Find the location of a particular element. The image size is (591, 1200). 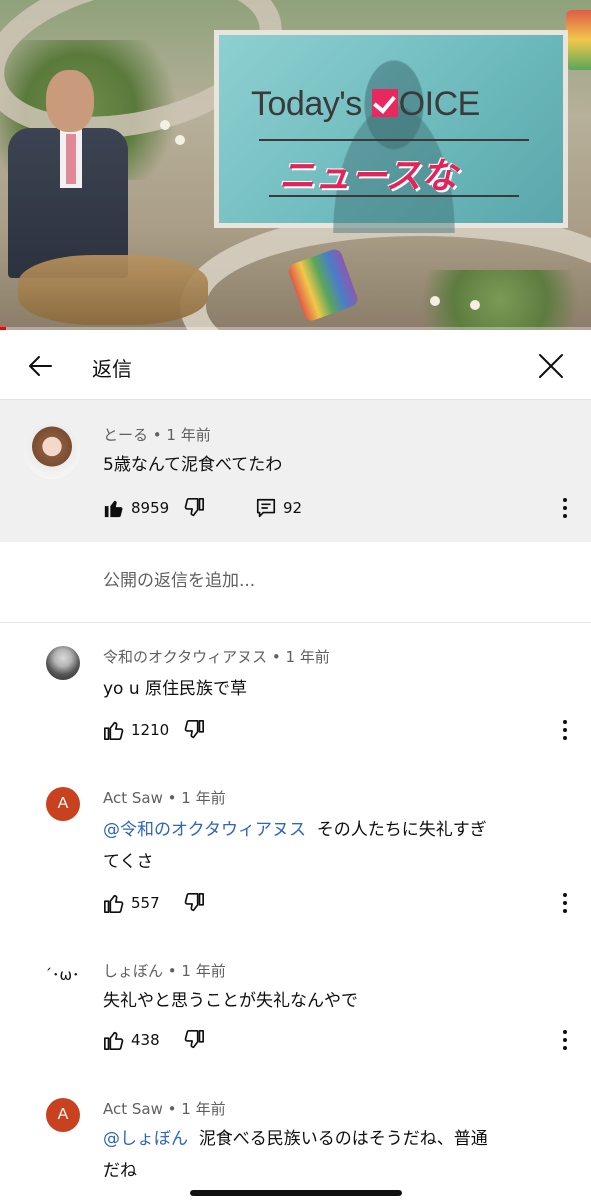

screen-title: Today's OICE is located at coordinates (365, 104).